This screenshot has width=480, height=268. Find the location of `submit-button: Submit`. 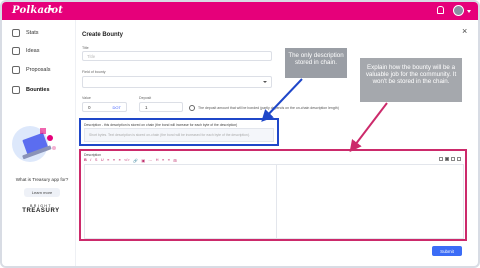

submit-button: Submit is located at coordinates (447, 251).